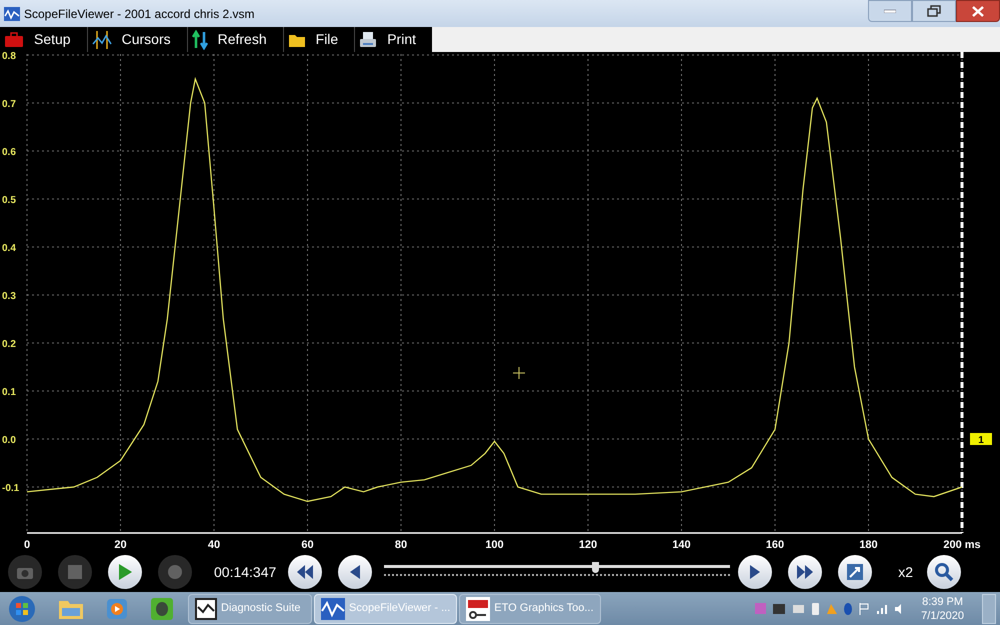 The height and width of the screenshot is (625, 1000). I want to click on step-forward-button, so click(755, 572).